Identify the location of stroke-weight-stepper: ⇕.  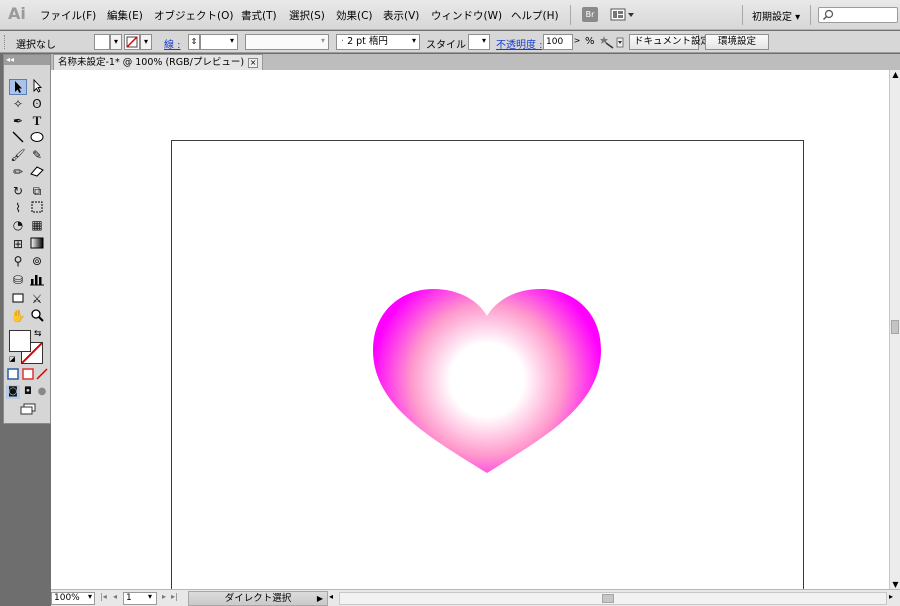
(194, 42).